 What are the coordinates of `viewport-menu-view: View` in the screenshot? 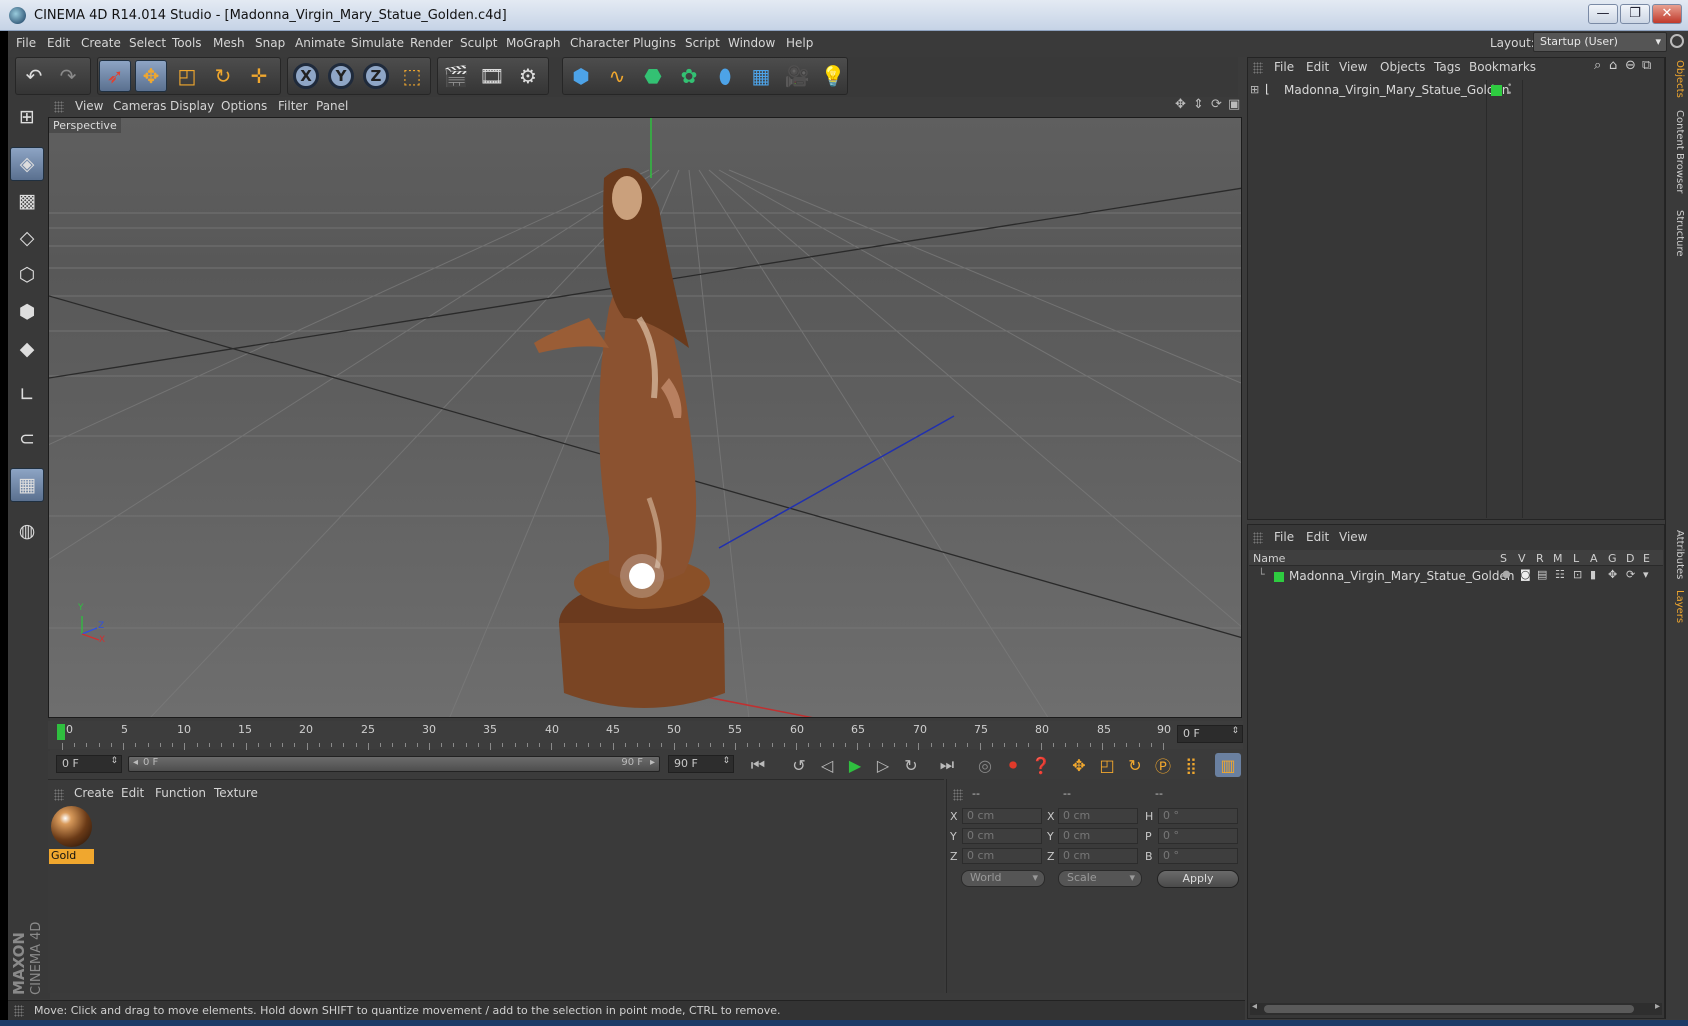 It's located at (89, 106).